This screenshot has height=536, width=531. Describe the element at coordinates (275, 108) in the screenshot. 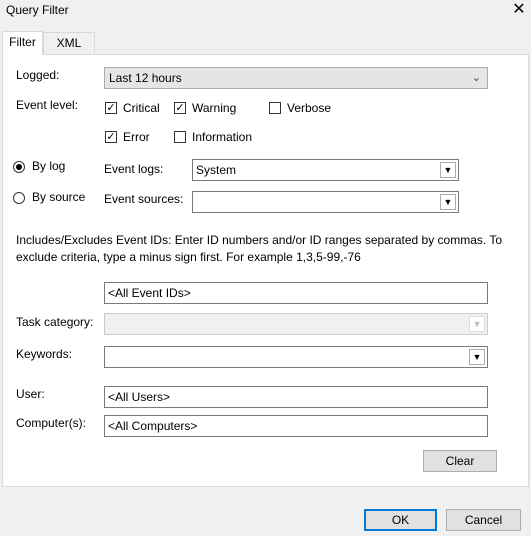

I see `verbose-checkbox` at that location.